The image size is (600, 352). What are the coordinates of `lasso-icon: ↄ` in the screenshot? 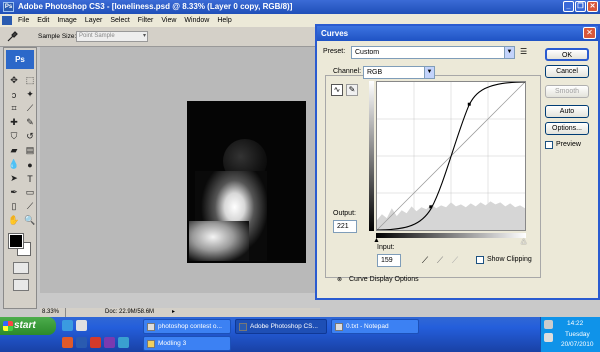 It's located at (14, 94).